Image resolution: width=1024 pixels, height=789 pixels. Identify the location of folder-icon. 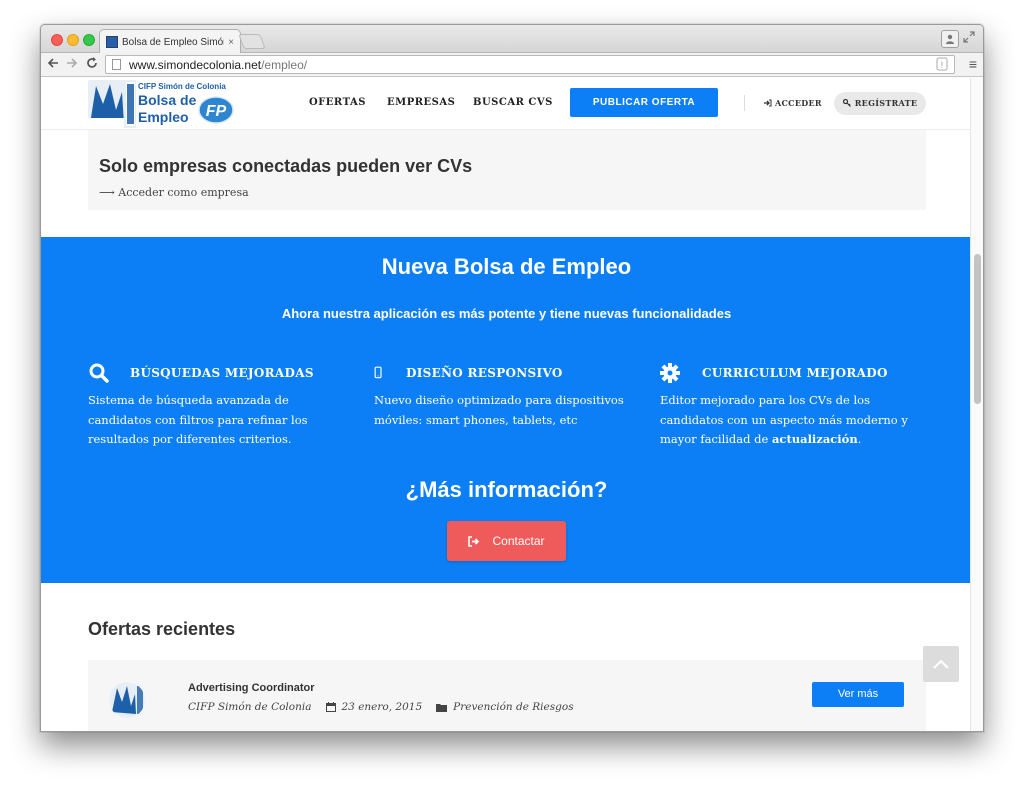
(442, 707).